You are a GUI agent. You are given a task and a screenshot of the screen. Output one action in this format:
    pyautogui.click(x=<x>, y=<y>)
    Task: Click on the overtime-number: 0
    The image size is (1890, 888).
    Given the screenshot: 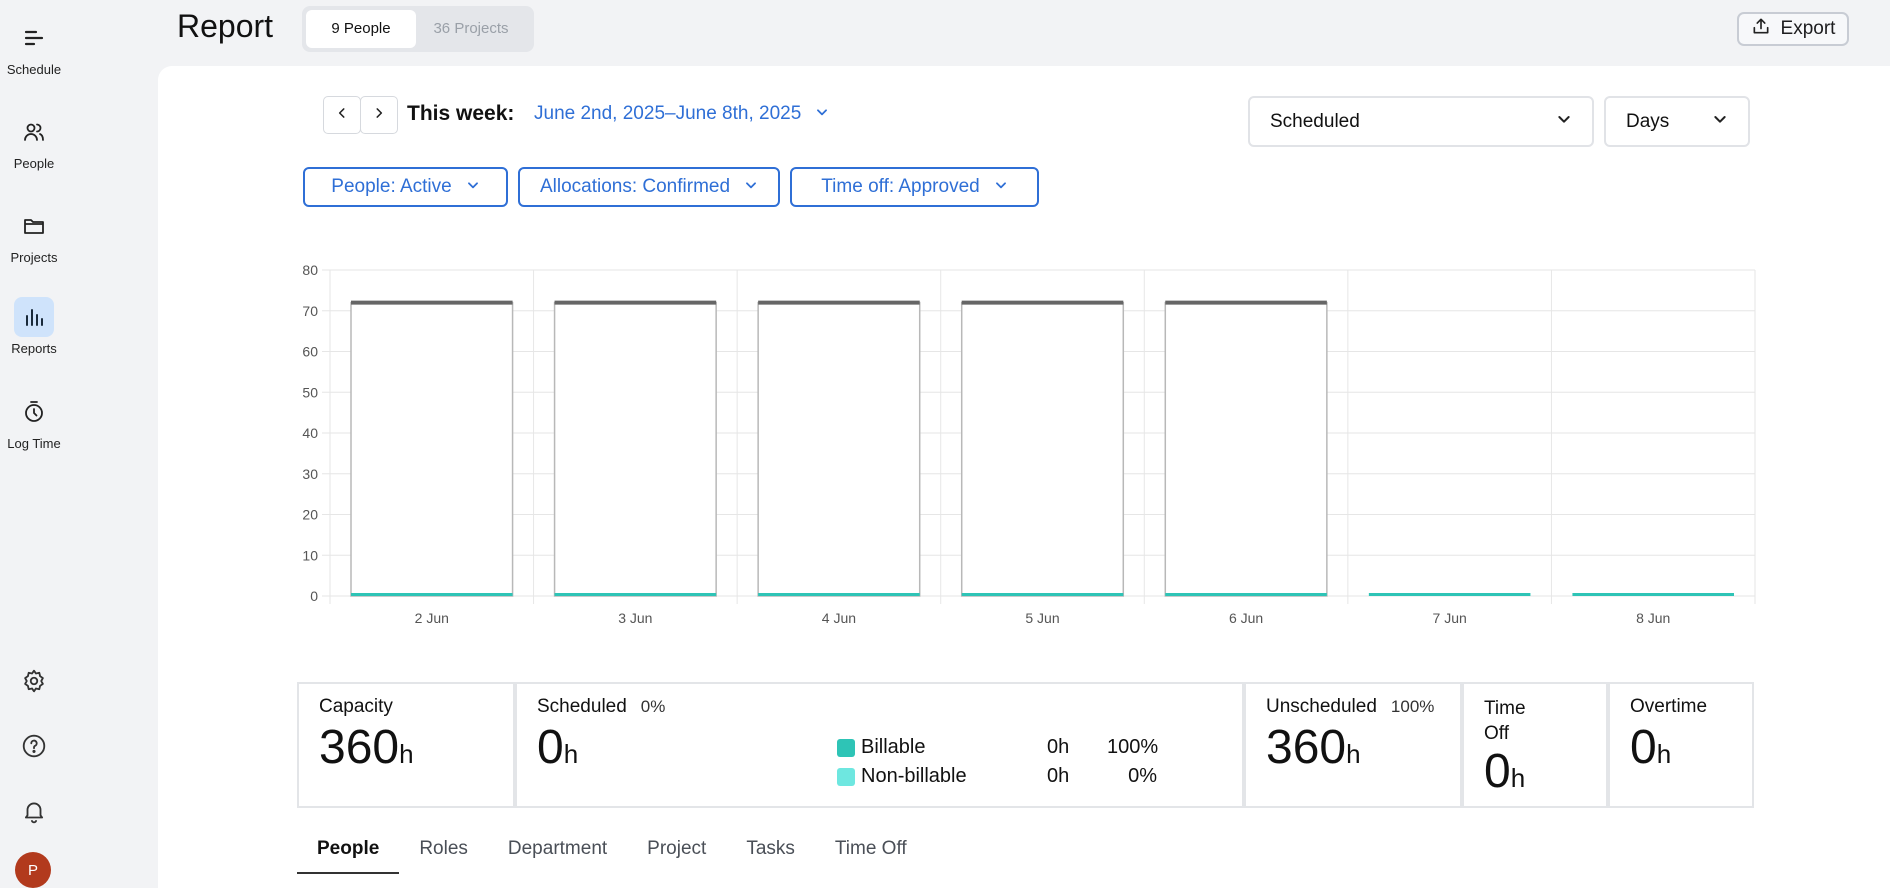 What is the action you would take?
    pyautogui.click(x=1643, y=747)
    